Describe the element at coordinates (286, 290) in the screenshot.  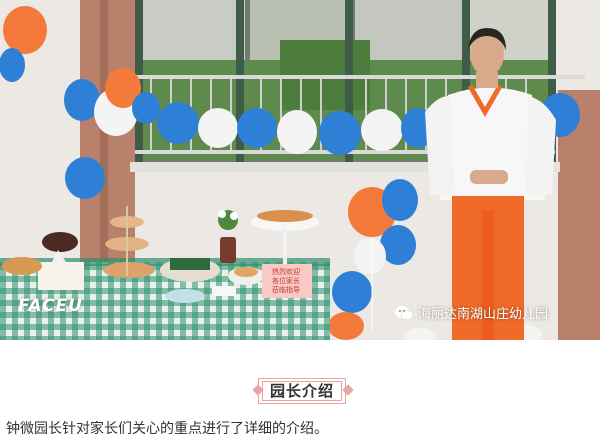
I see `sign-line-3: 莅临指导` at that location.